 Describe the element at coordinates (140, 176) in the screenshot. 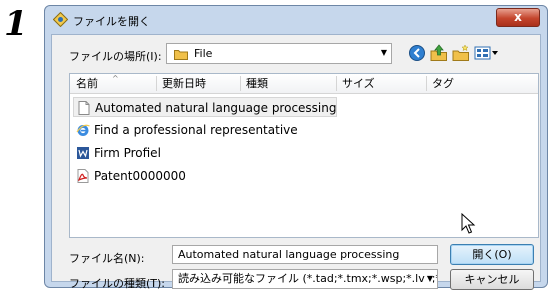

I see `file-name: Patent0000000` at that location.